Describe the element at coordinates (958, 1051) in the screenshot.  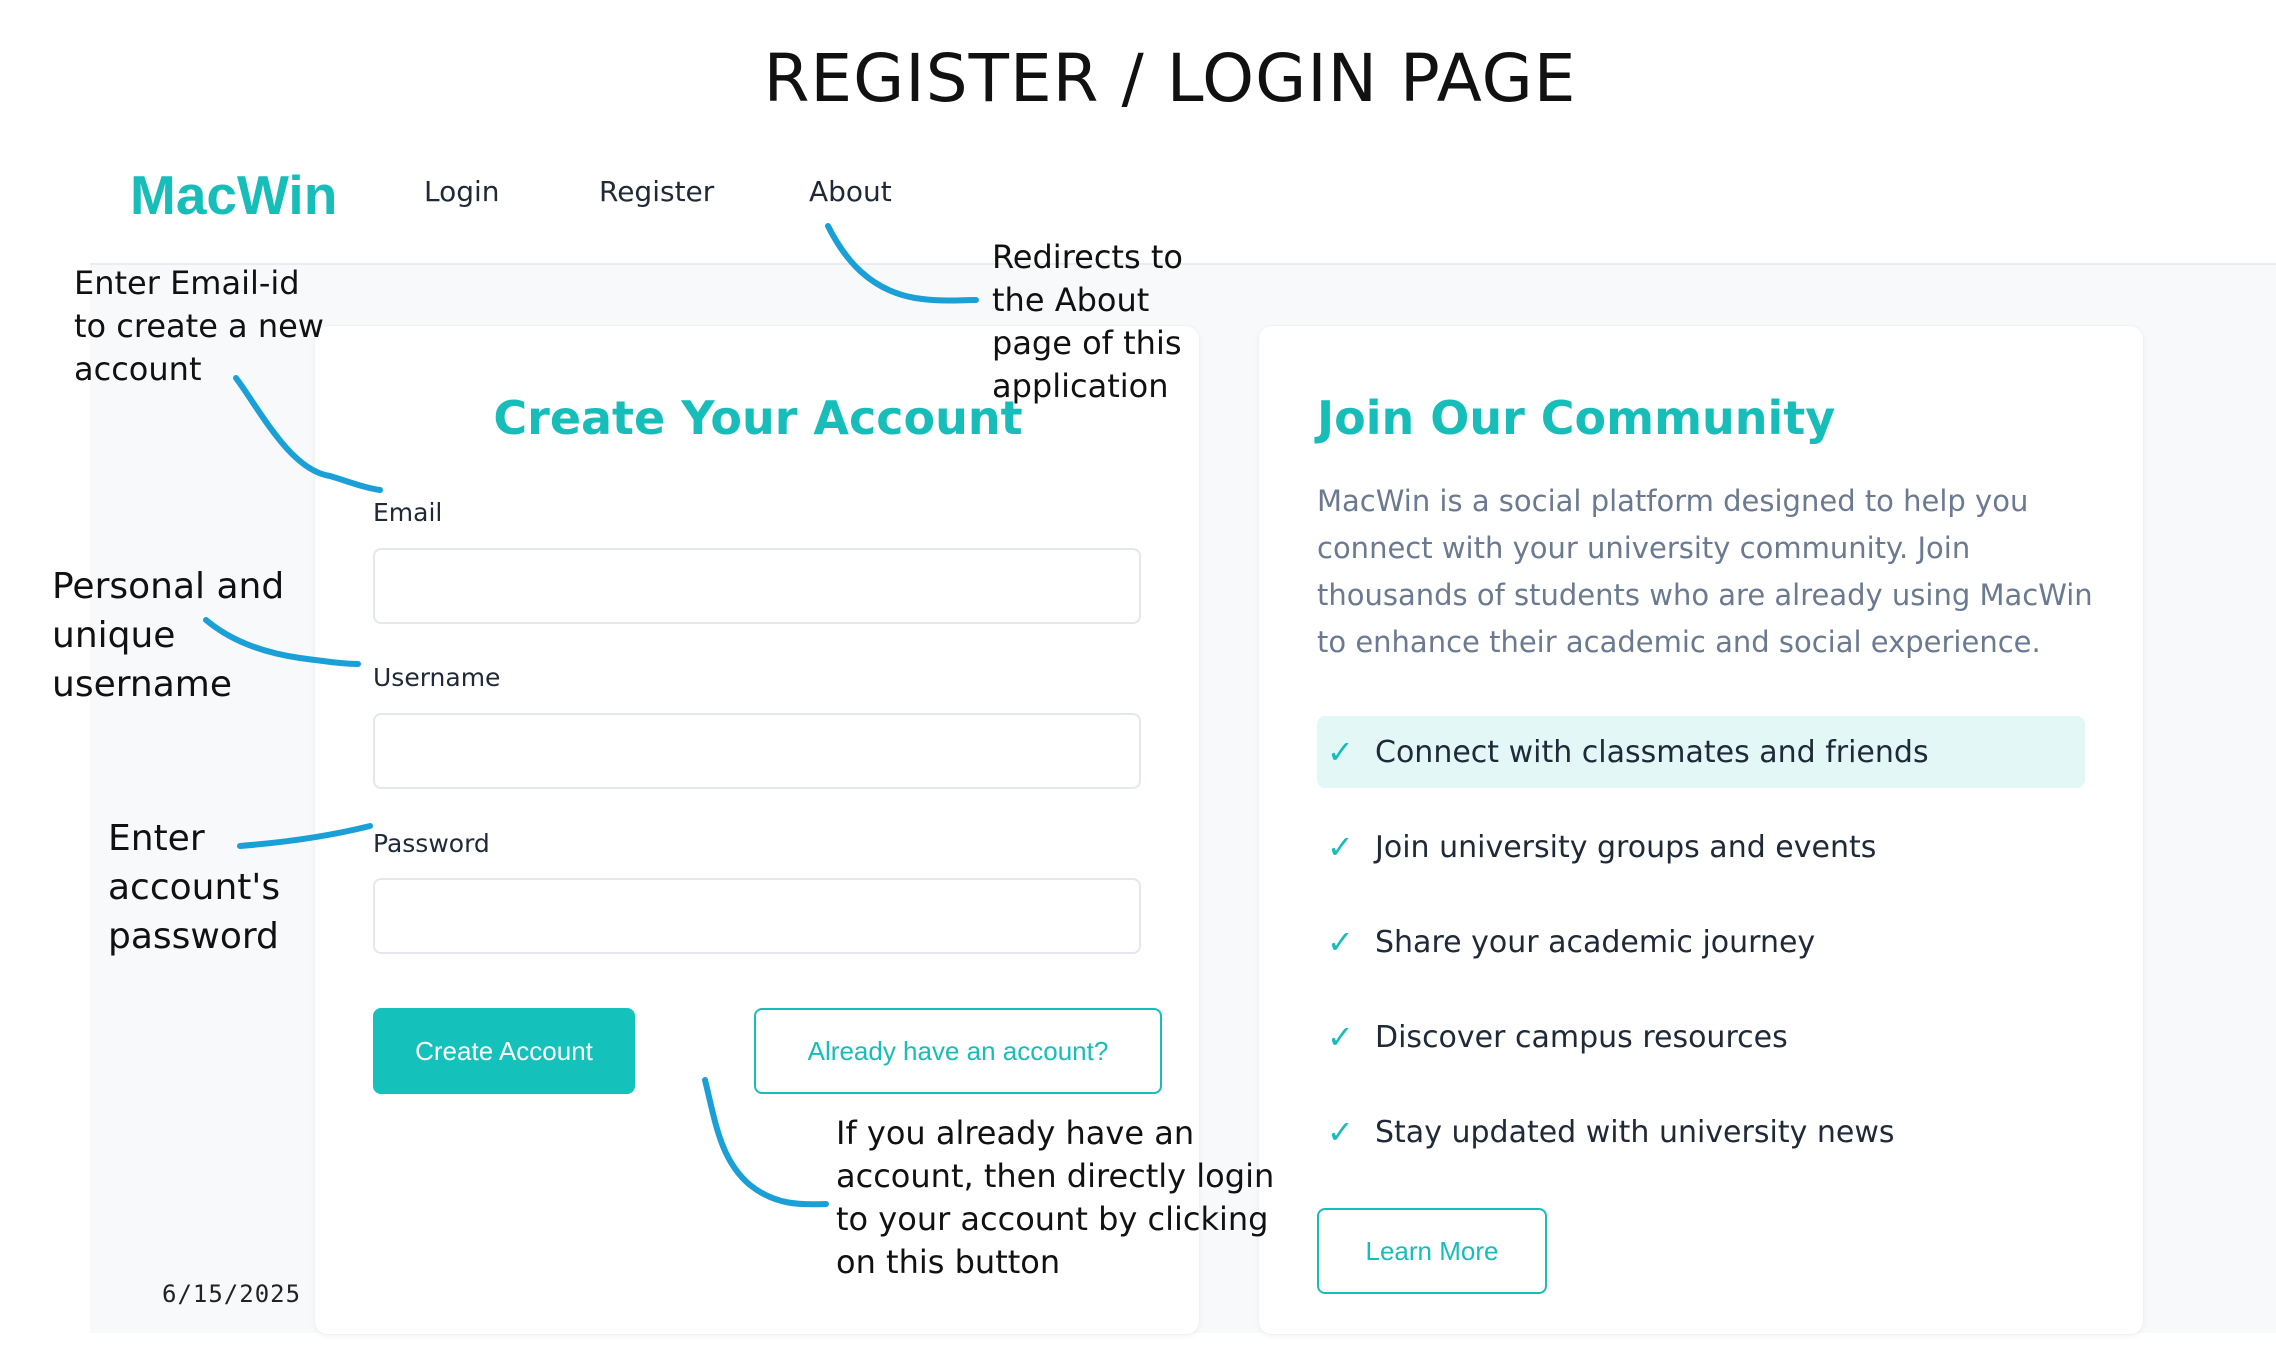
I see `already-have-account-button: Already have an account?` at that location.